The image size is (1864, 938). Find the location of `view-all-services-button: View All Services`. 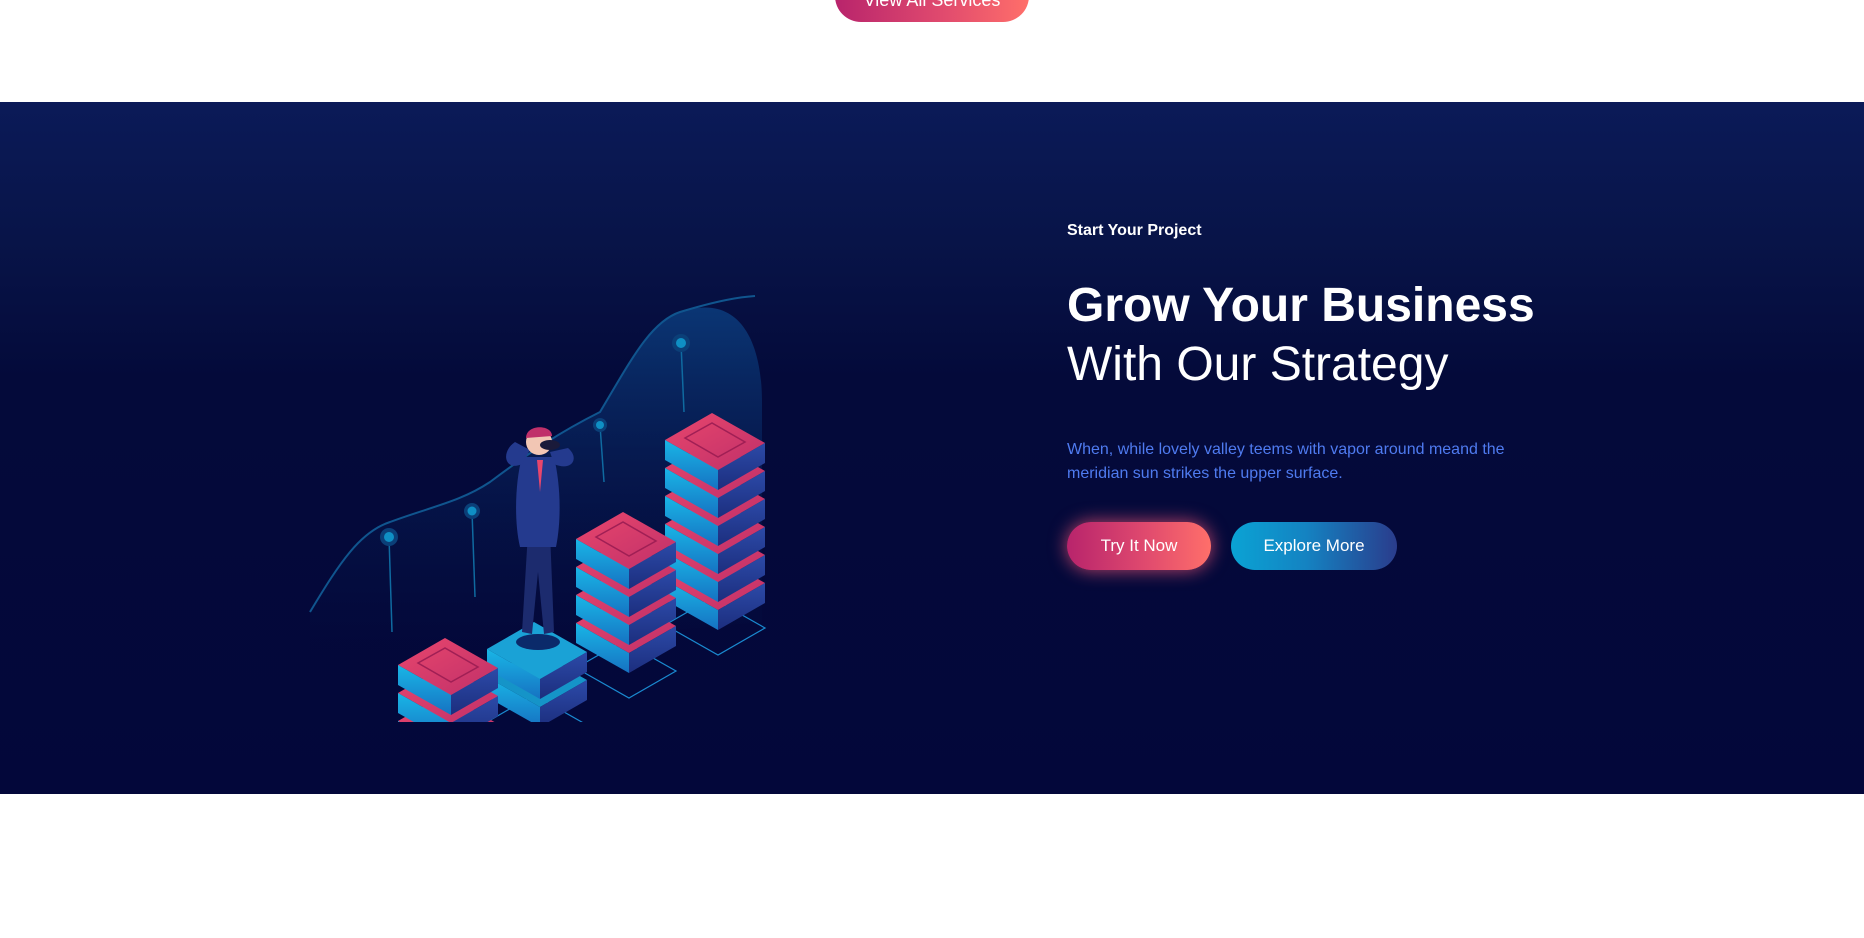

view-all-services-button: View All Services is located at coordinates (932, 11).